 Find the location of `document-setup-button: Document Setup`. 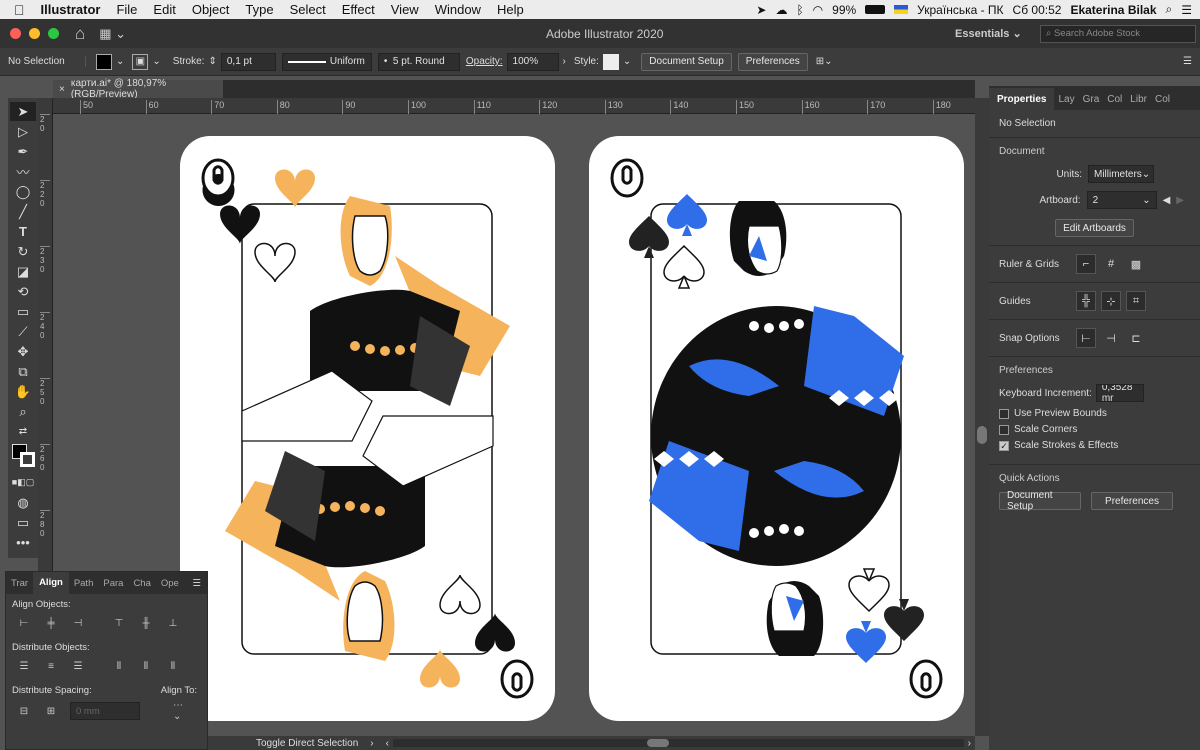

document-setup-button: Document Setup is located at coordinates (686, 61).